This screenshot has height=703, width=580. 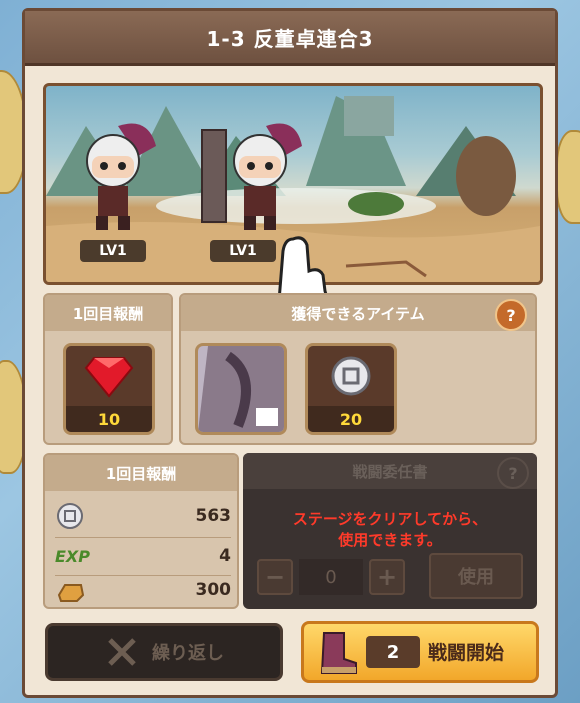 What do you see at coordinates (143, 556) in the screenshot?
I see `reward-row: EXP 4` at bounding box center [143, 556].